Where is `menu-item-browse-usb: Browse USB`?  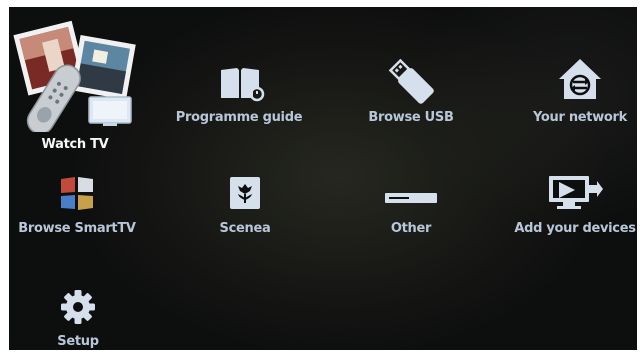 menu-item-browse-usb: Browse USB is located at coordinates (411, 94).